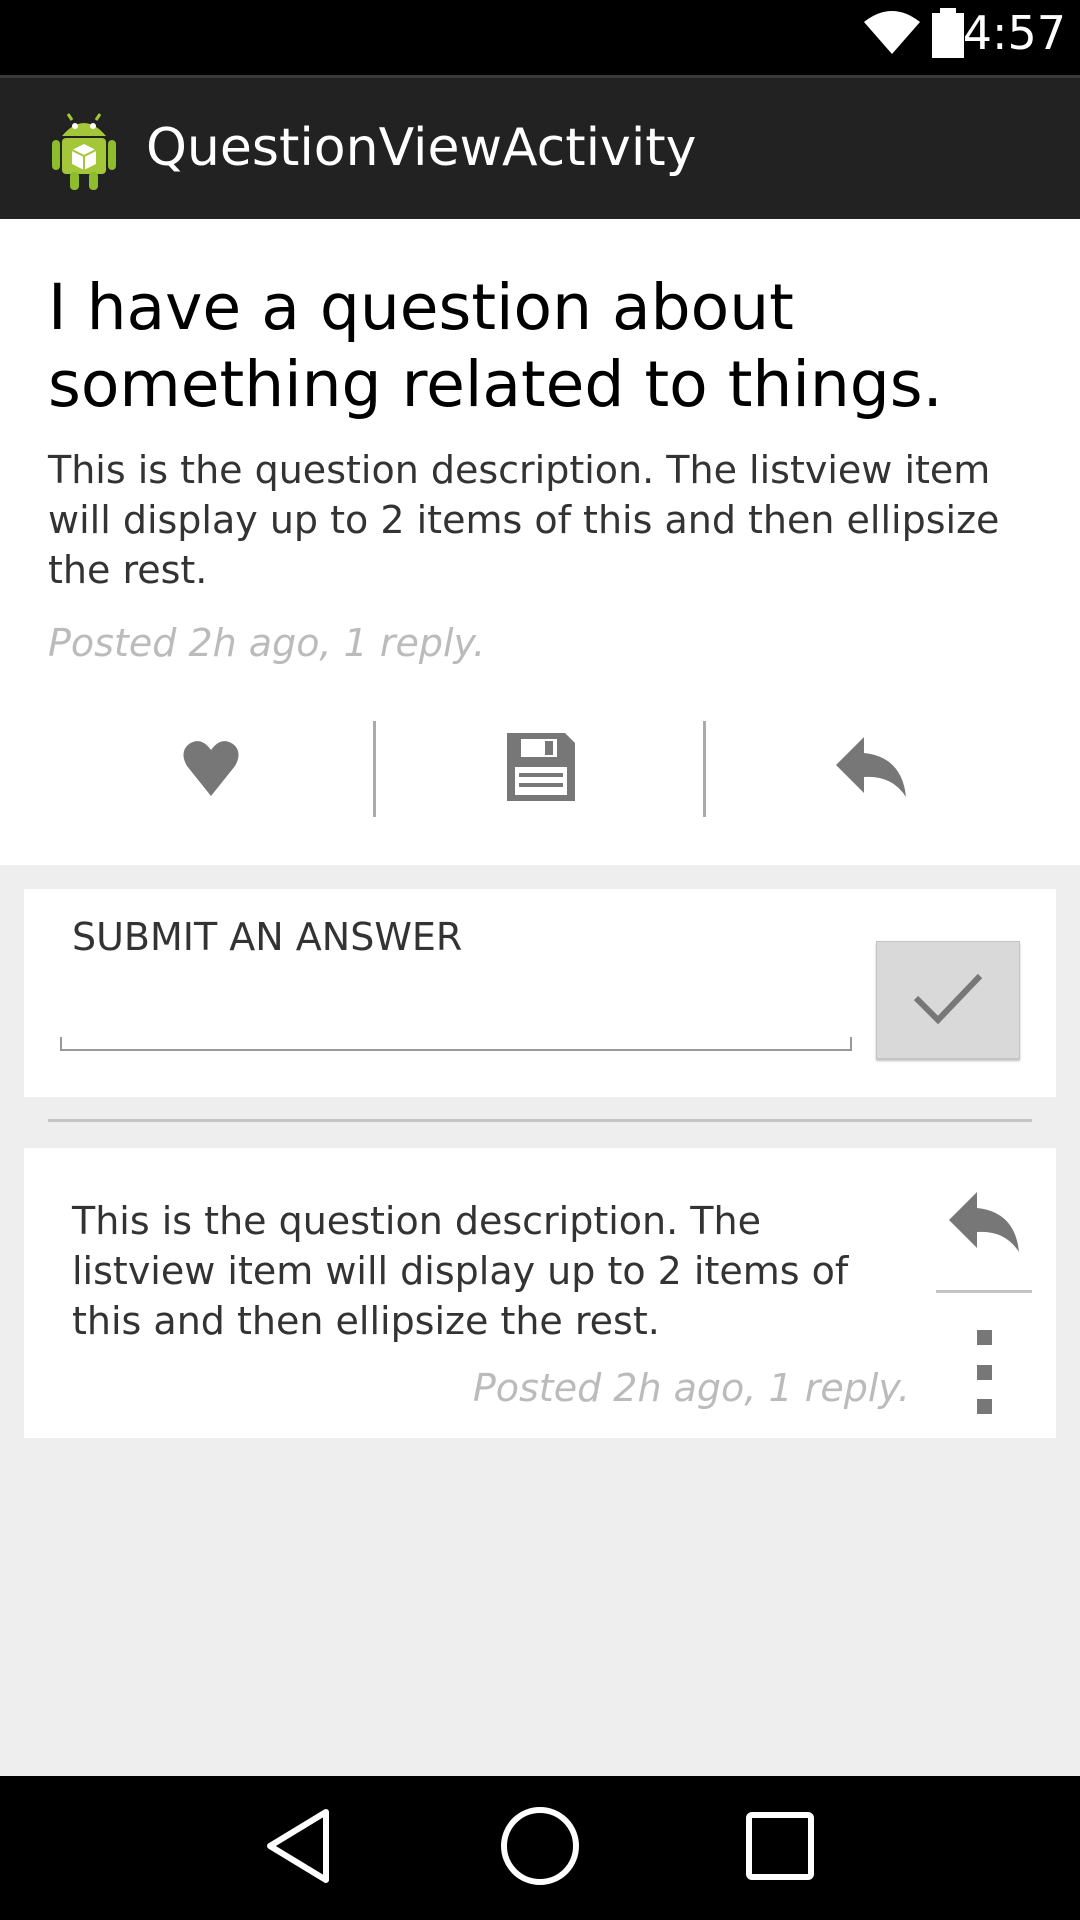 The width and height of the screenshot is (1080, 1920). I want to click on reply-meta: Posted 2h ago, 1 reply., so click(691, 1388).